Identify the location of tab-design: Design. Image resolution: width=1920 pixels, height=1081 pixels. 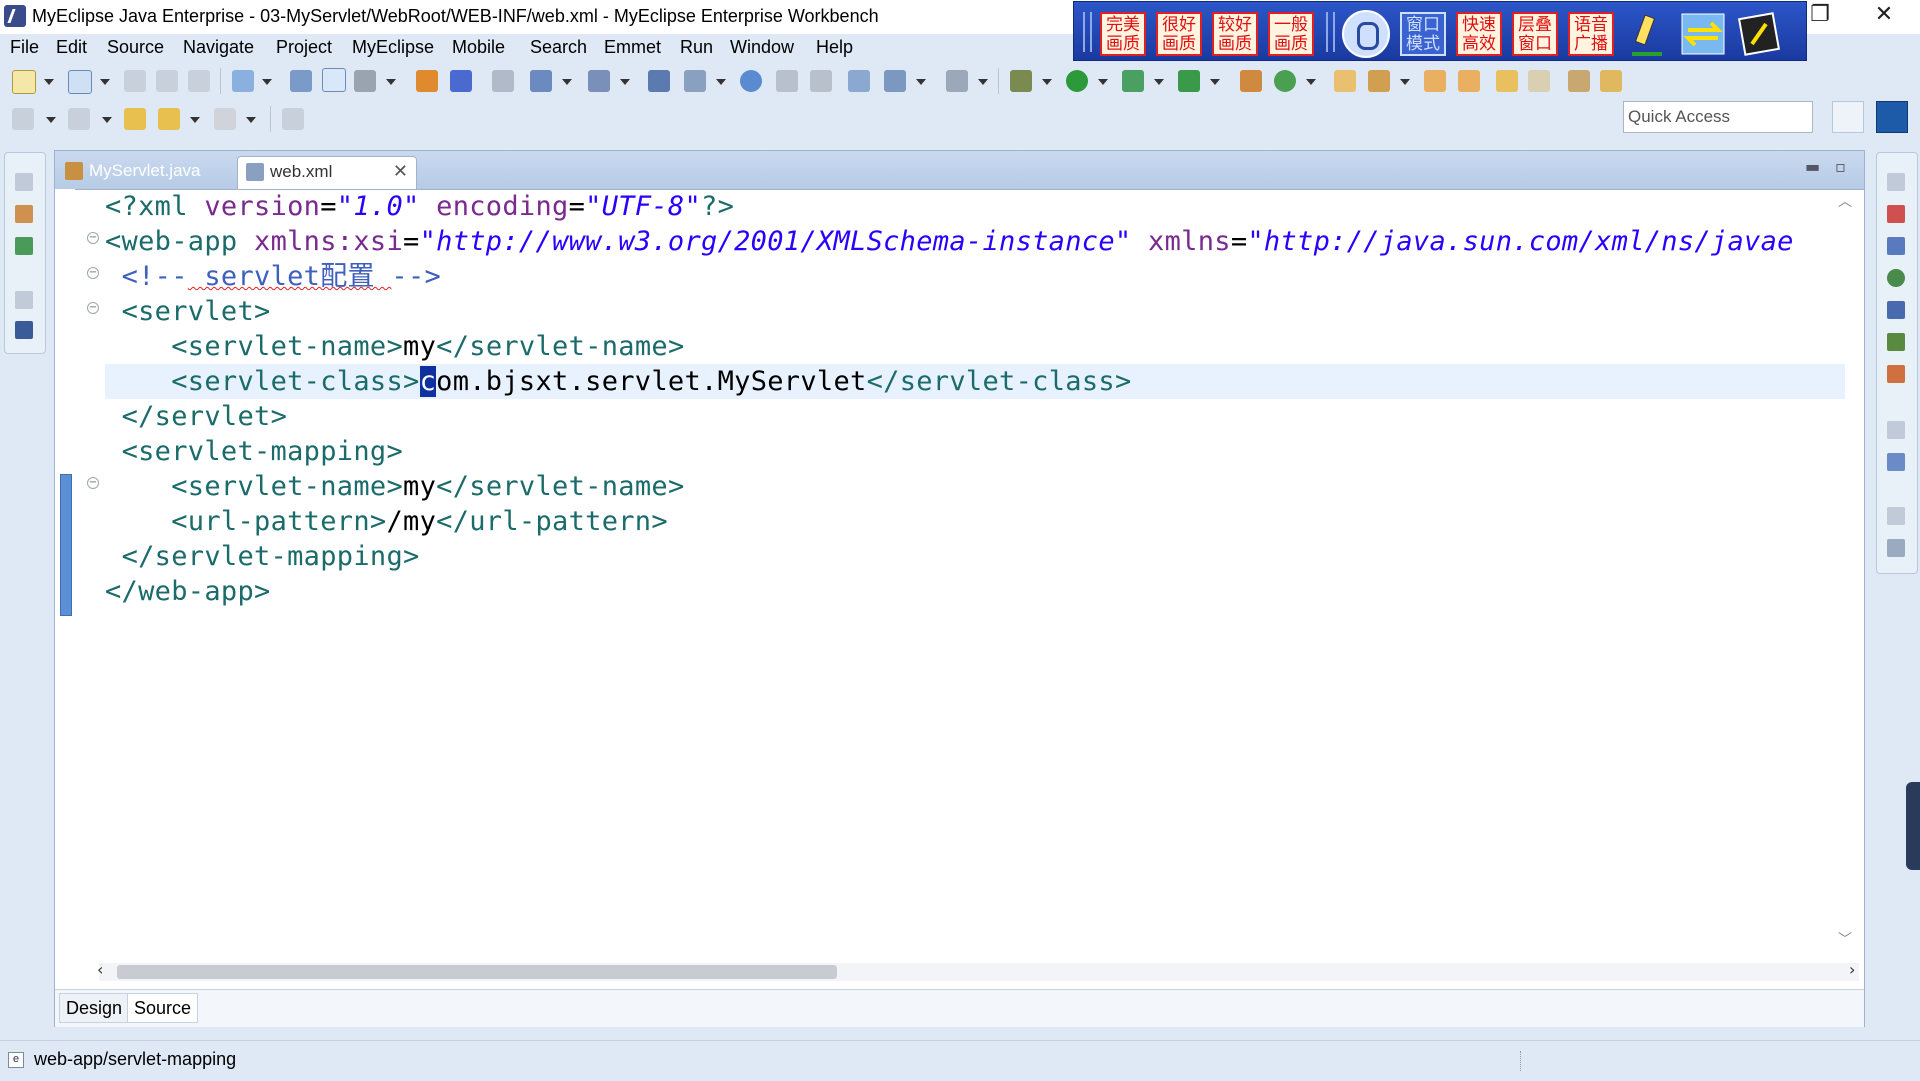
(94, 1008).